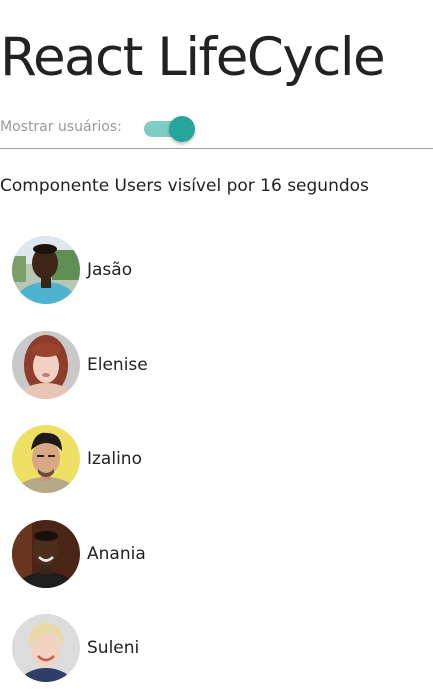  I want to click on user-name: Elenise, so click(117, 364).